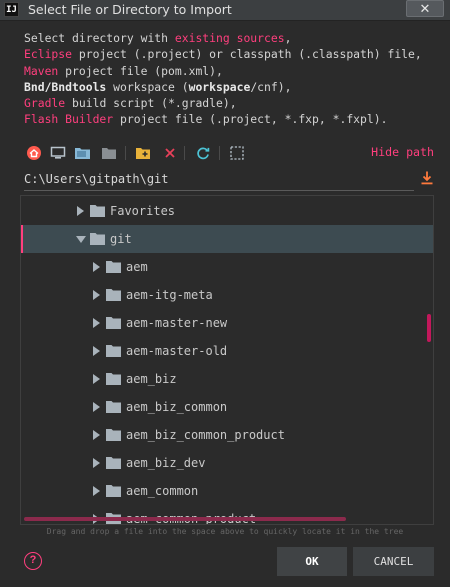 This screenshot has height=587, width=450. I want to click on tree-item-label: aem-master-new, so click(177, 323).